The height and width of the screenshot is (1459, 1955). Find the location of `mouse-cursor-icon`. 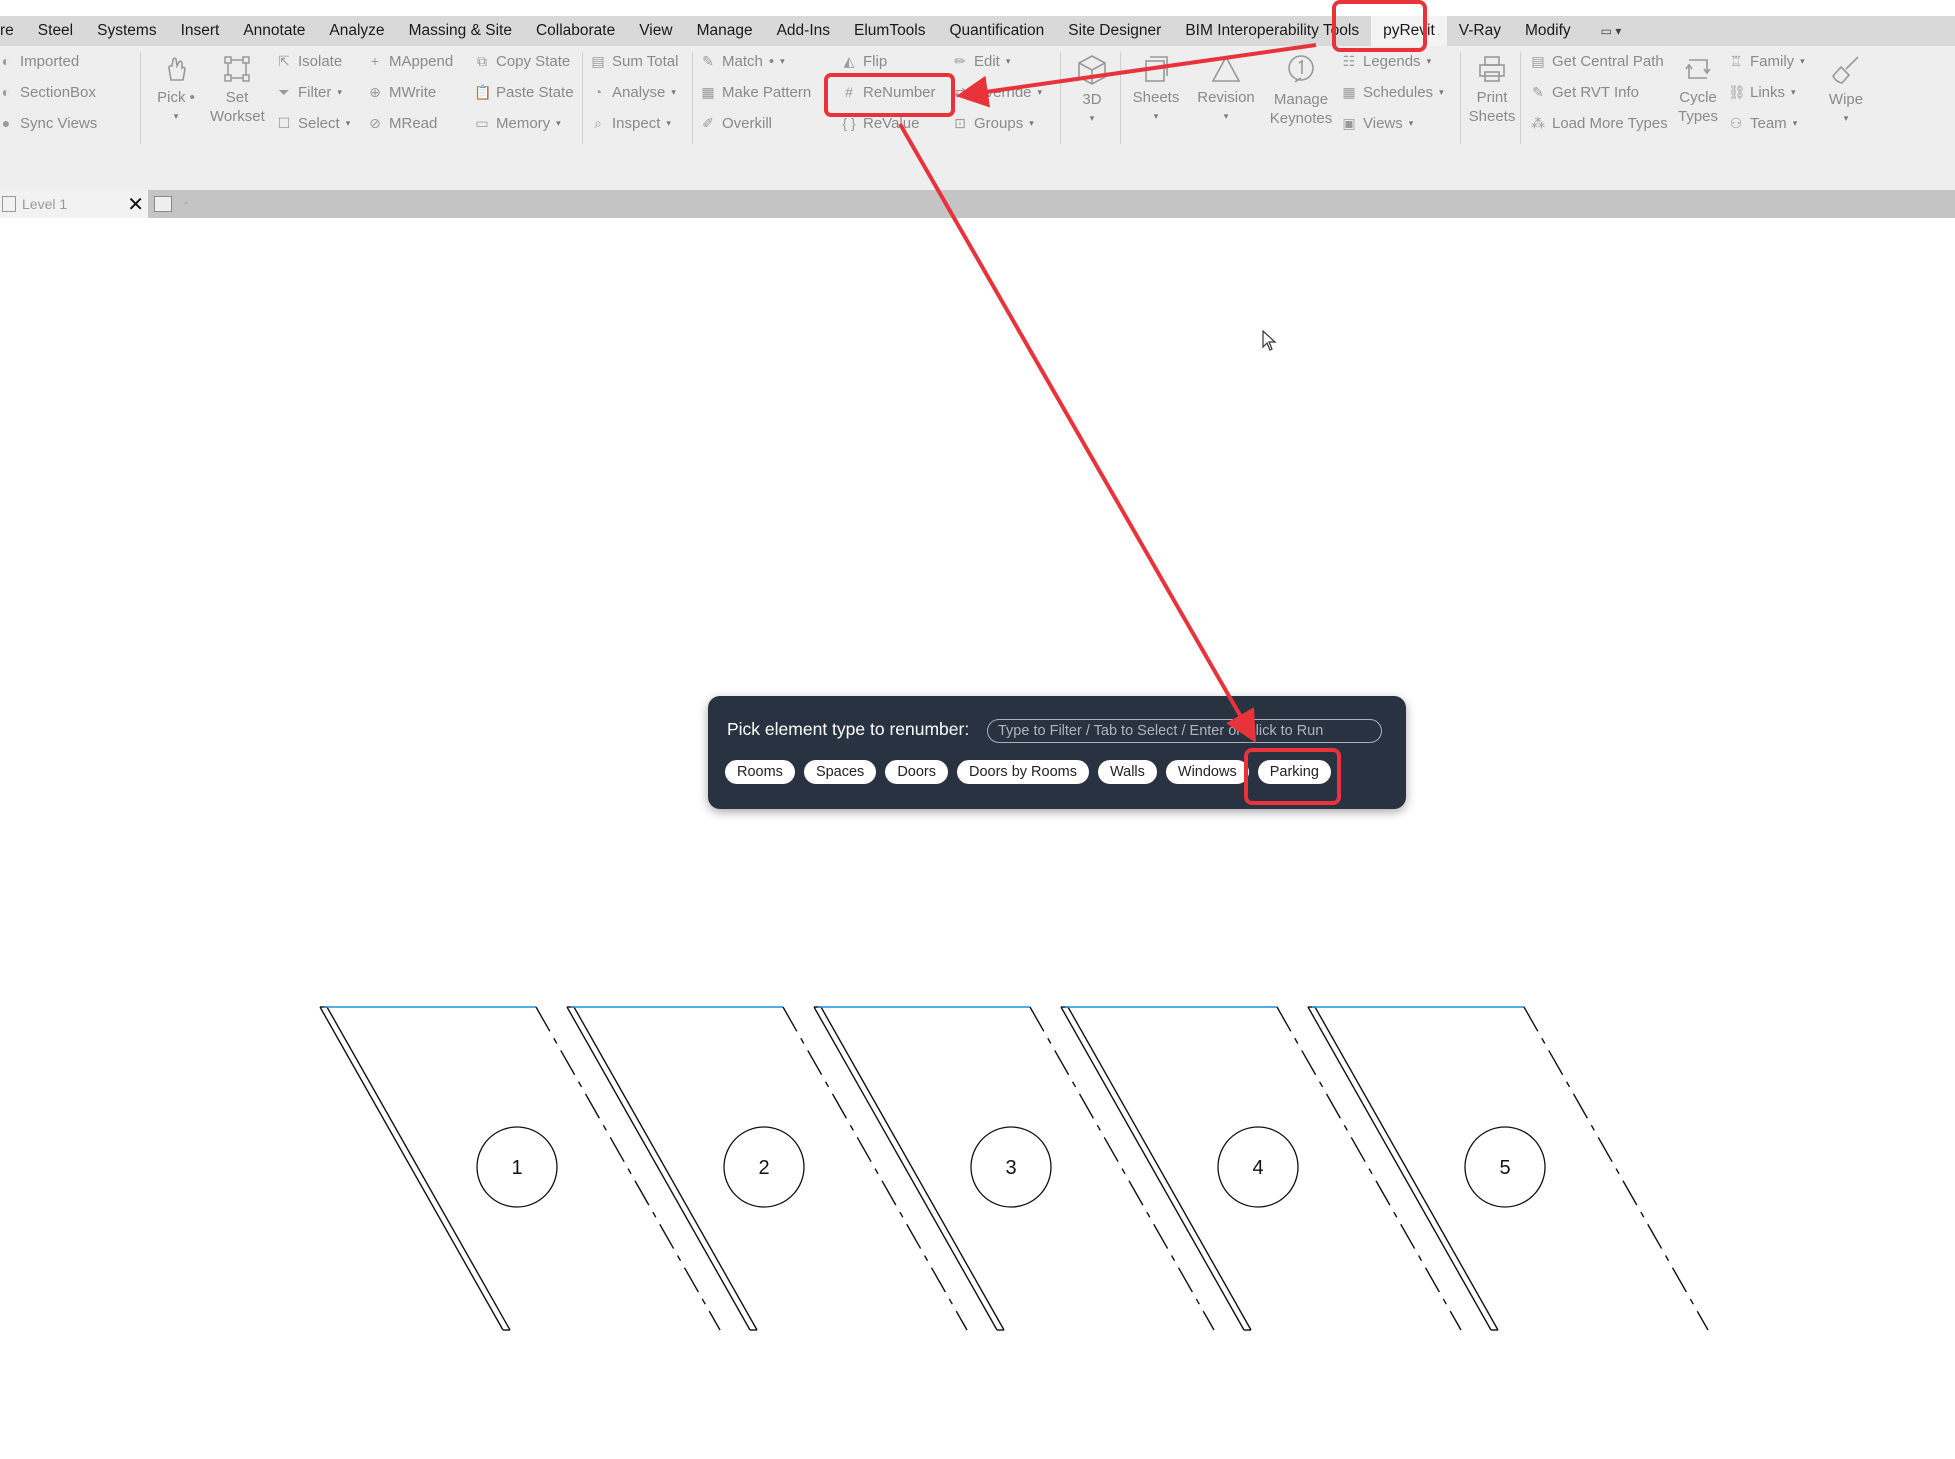

mouse-cursor-icon is located at coordinates (1269, 340).